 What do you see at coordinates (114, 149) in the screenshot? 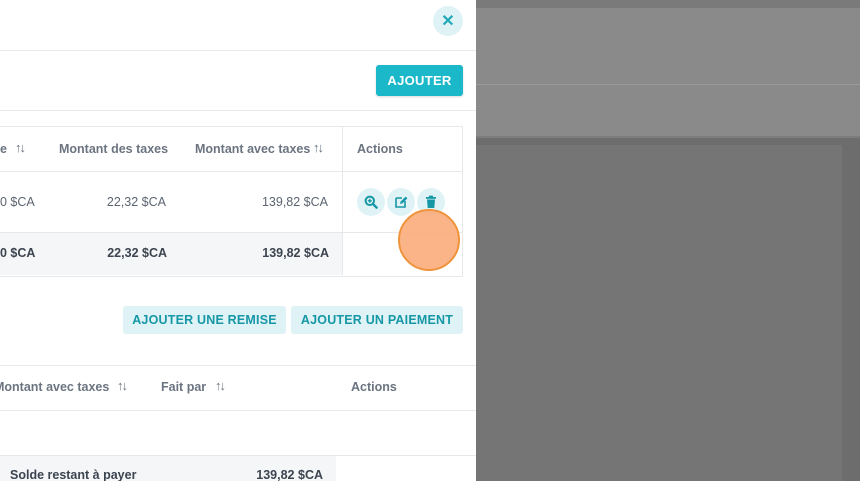
I see `header-tax-amount: Montant des taxes` at bounding box center [114, 149].